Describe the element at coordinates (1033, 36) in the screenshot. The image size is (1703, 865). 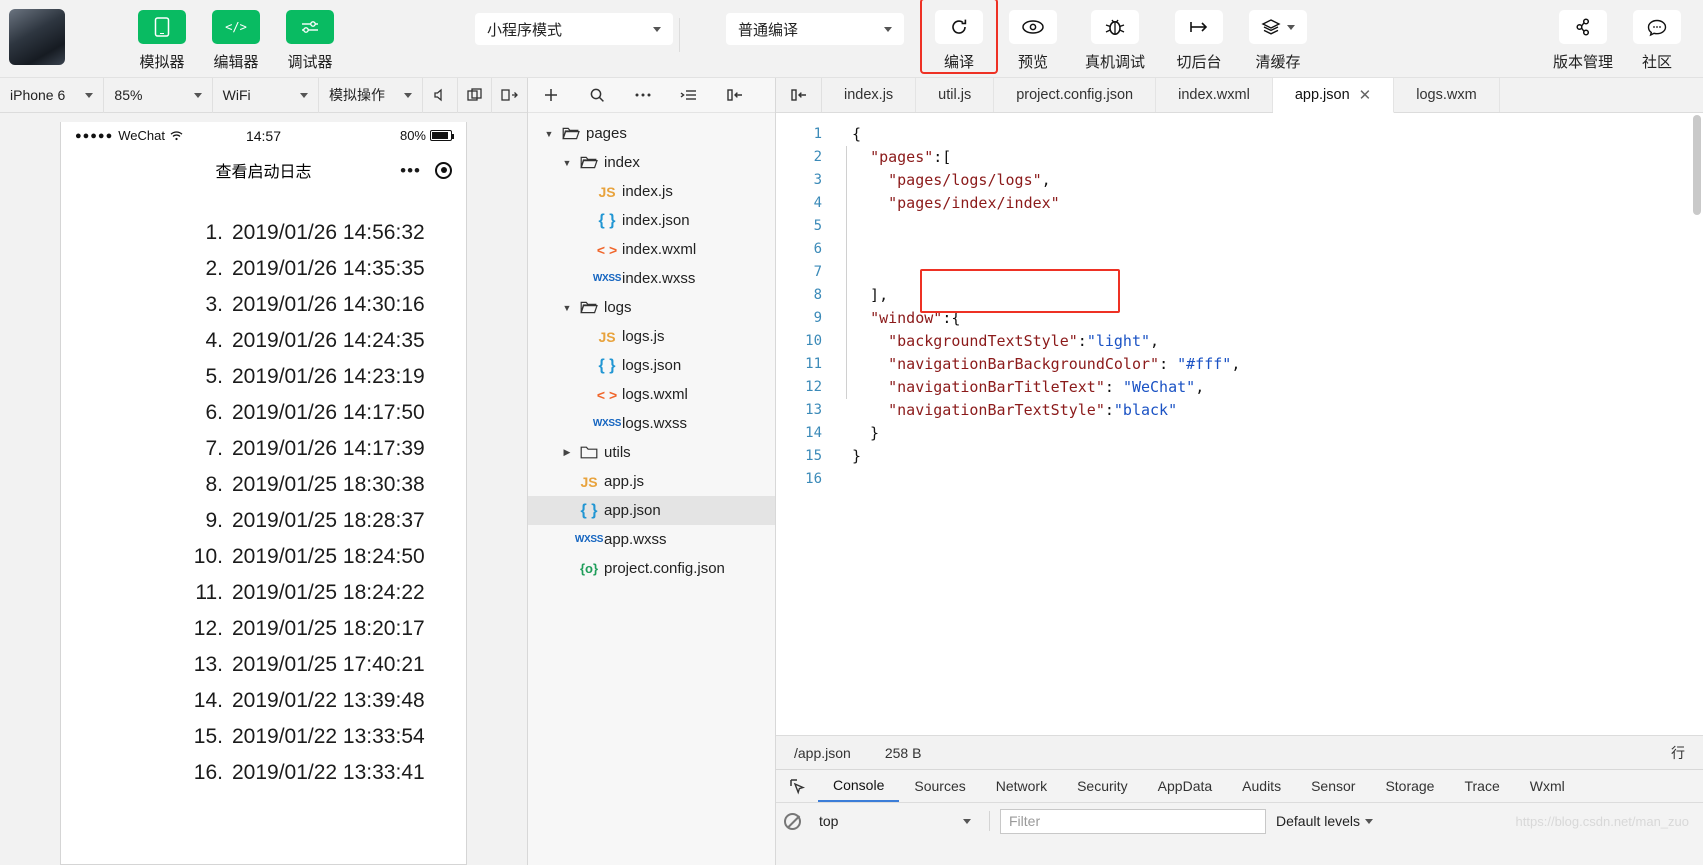
I see `preview-button: 预览` at that location.